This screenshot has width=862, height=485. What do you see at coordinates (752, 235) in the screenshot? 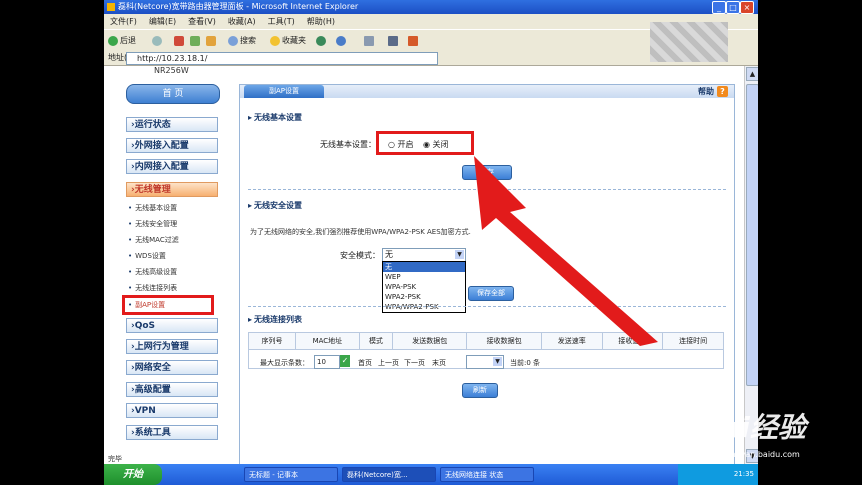
I see `scroll-thumb` at bounding box center [752, 235].